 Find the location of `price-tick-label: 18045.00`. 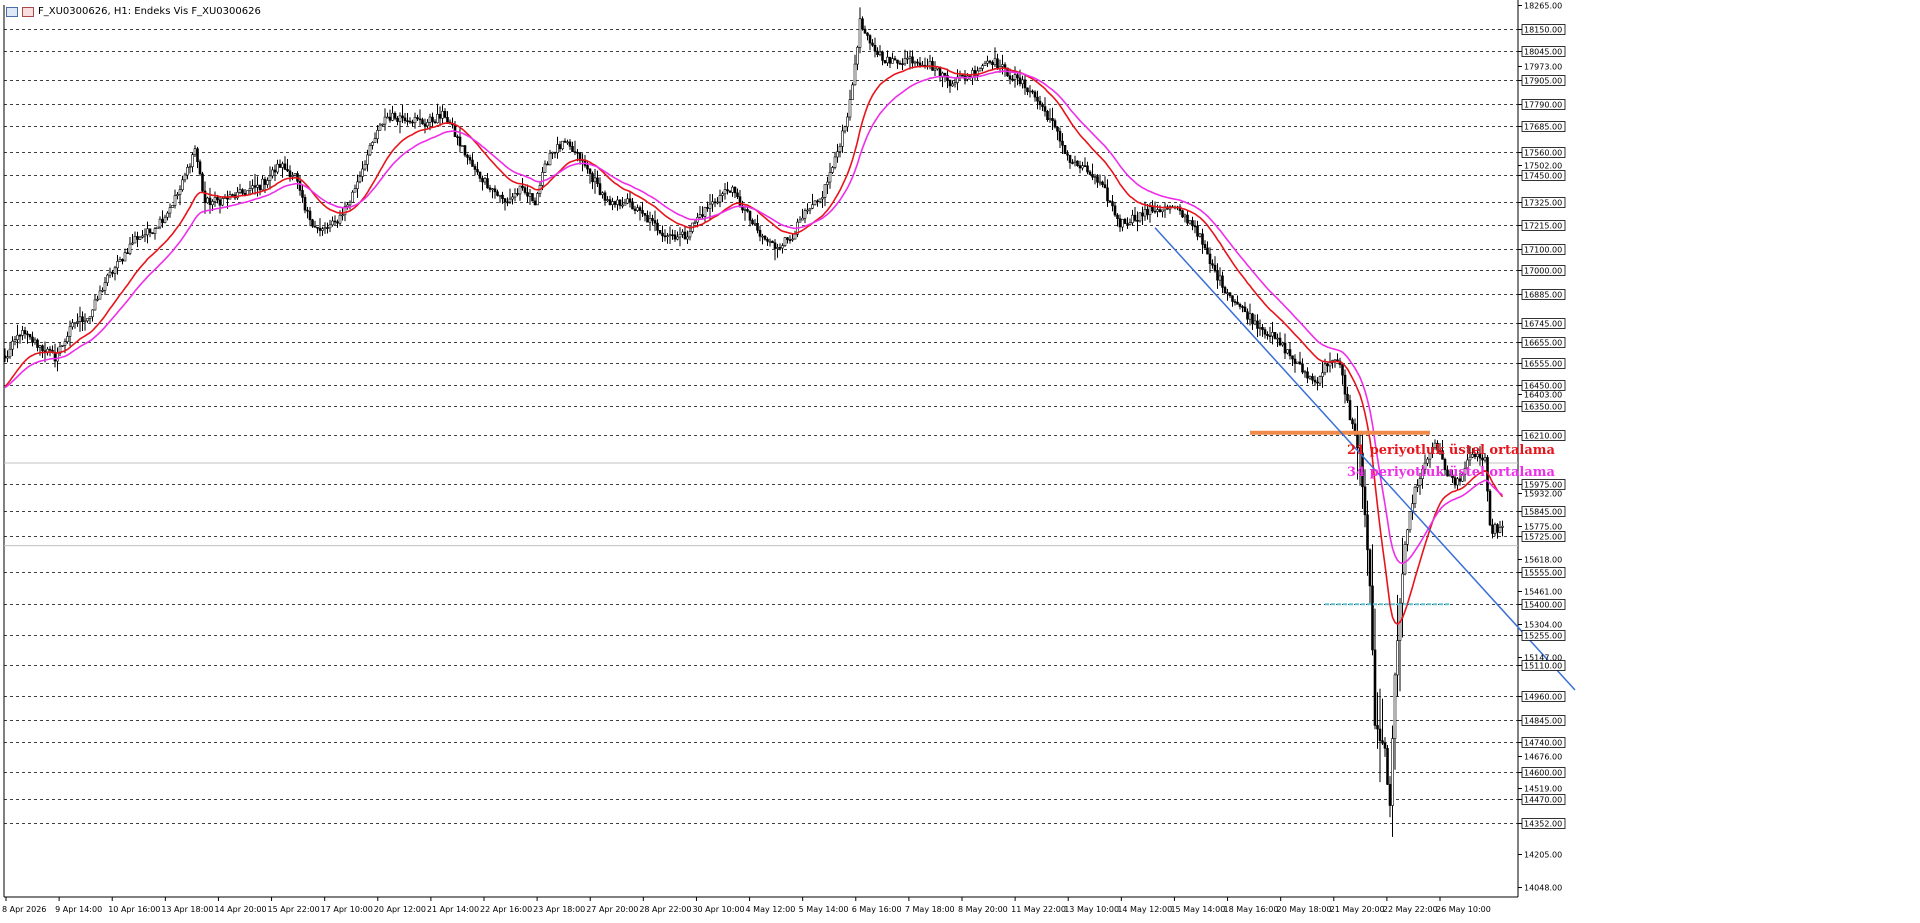

price-tick-label: 18045.00 is located at coordinates (1543, 52).